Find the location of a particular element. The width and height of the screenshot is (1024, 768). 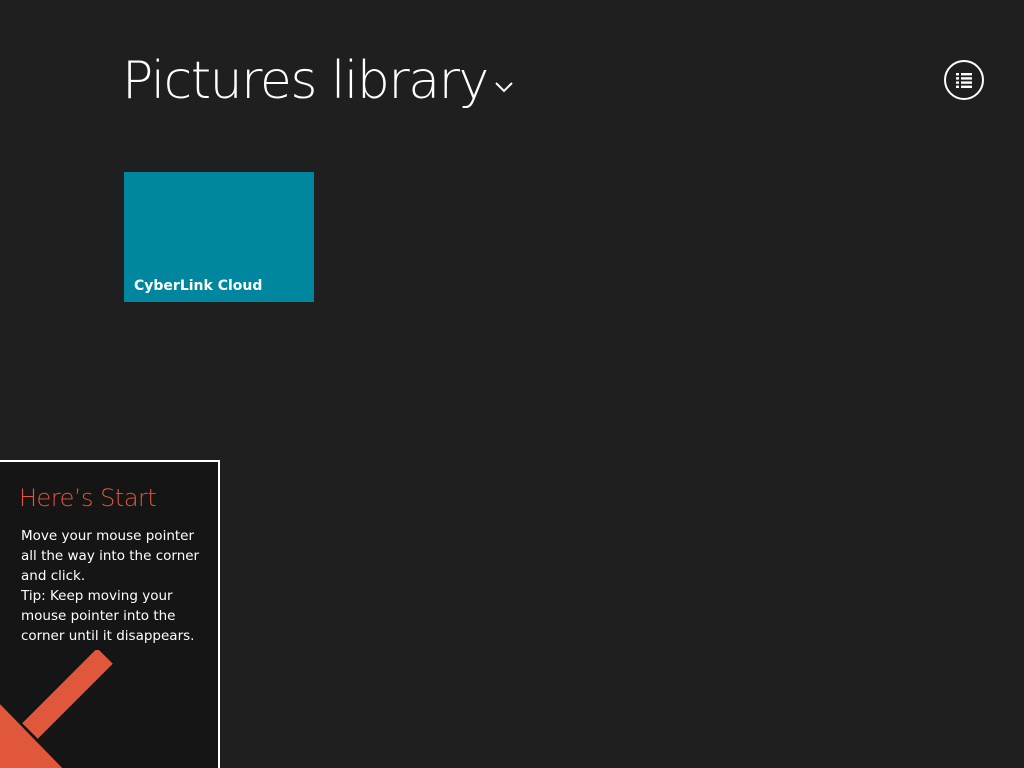

start-tip-line: Move your mouse pointer is located at coordinates (108, 536).